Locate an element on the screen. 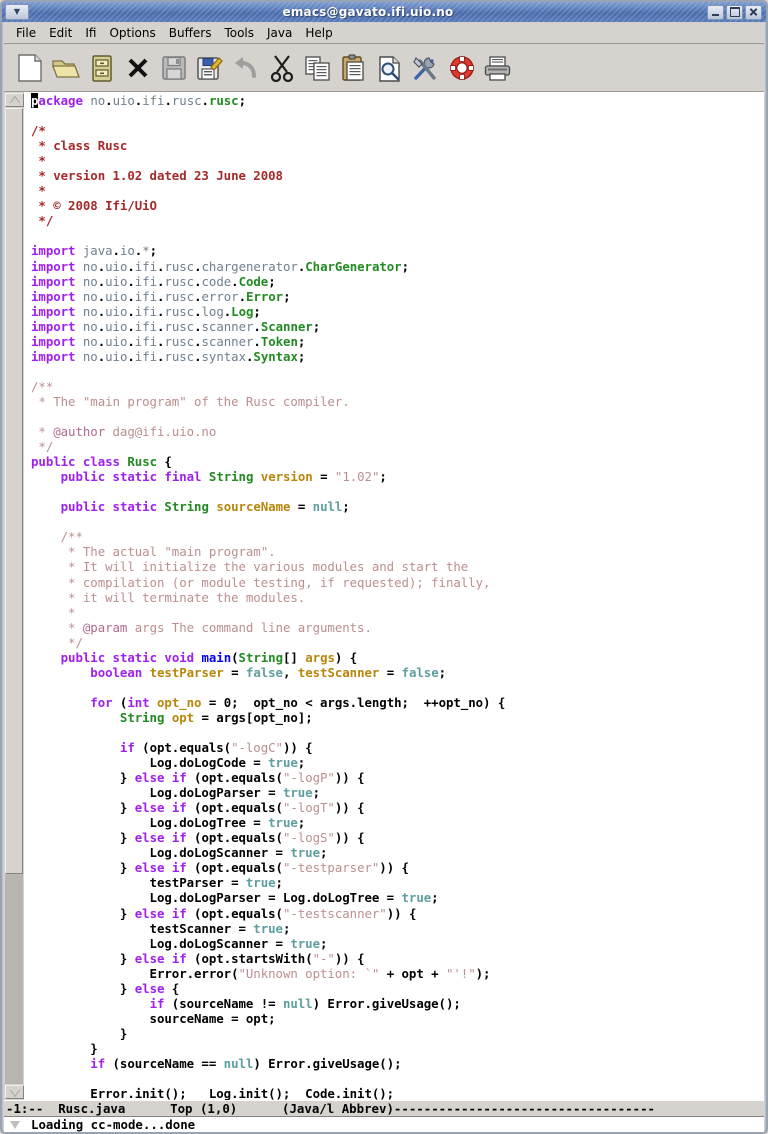  code-token: ); is located at coordinates (483, 973).